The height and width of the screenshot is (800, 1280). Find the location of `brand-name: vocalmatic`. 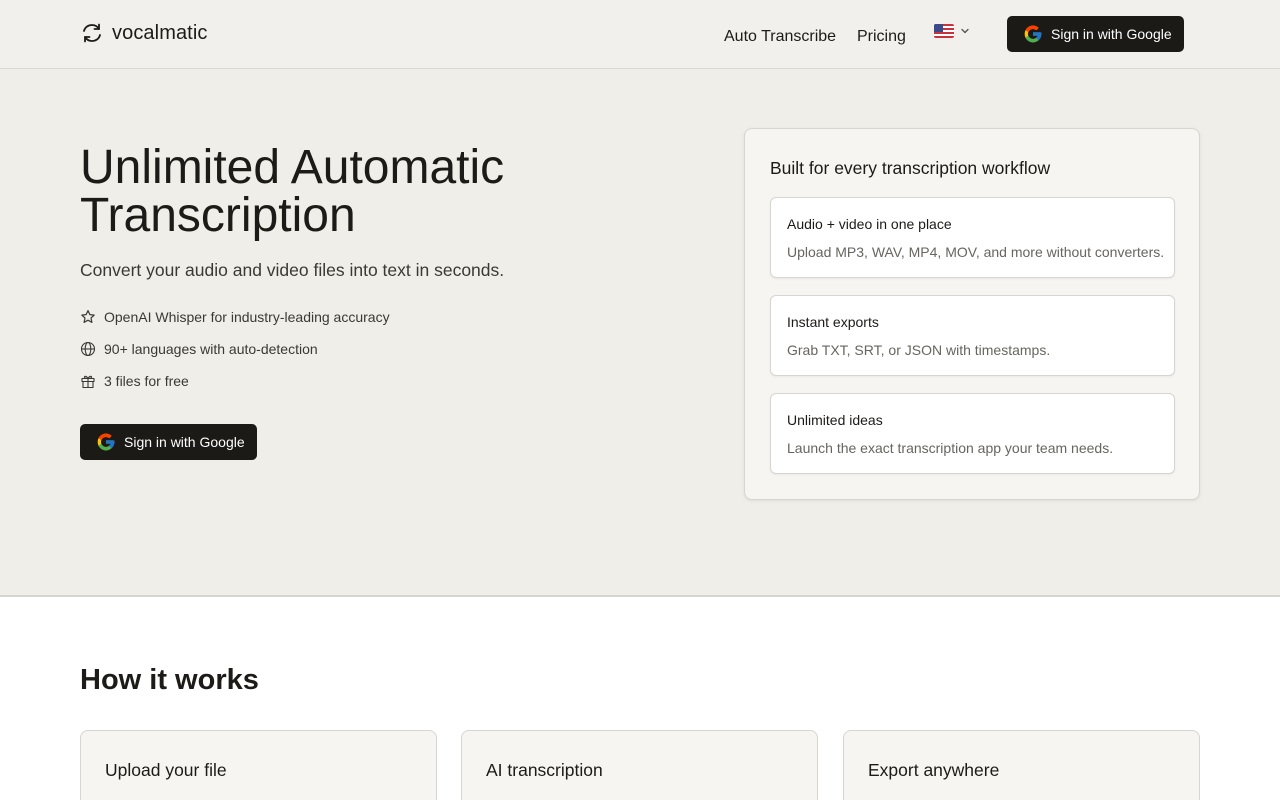

brand-name: vocalmatic is located at coordinates (160, 32).